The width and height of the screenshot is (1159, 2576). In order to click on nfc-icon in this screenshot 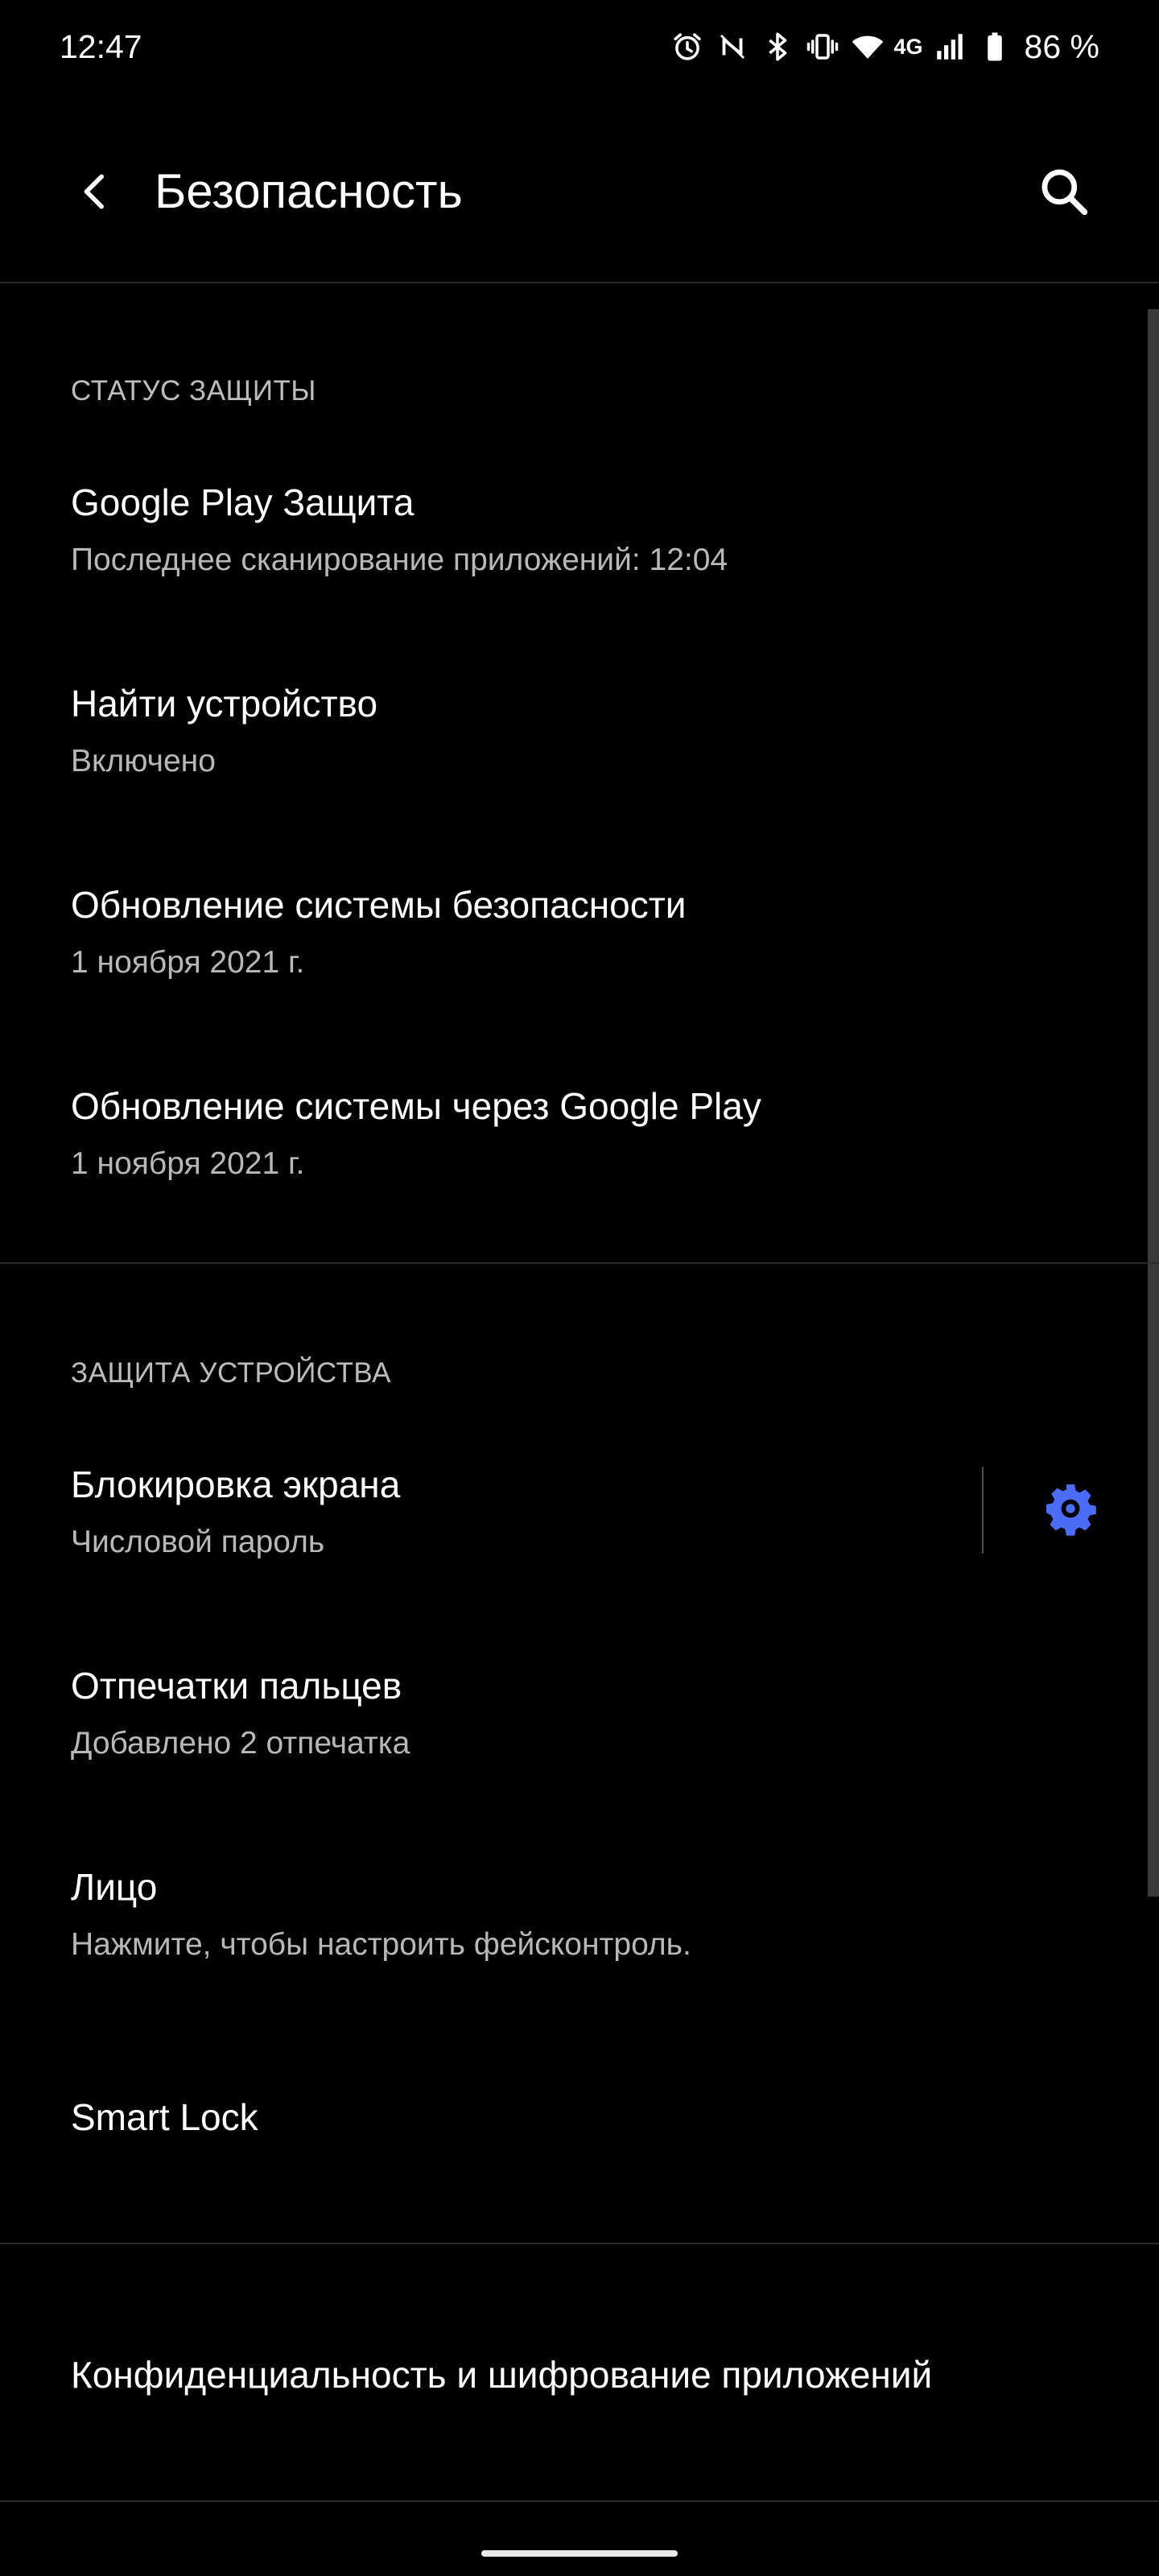, I will do `click(732, 46)`.